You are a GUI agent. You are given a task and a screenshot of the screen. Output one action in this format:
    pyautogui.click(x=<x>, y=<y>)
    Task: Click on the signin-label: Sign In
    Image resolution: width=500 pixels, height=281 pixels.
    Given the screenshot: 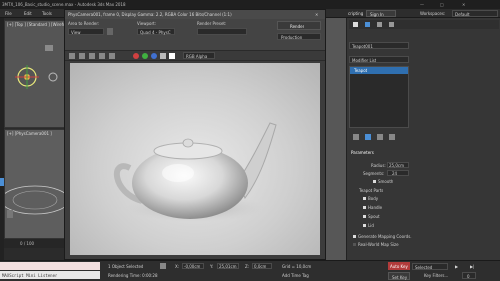 What is the action you would take?
    pyautogui.click(x=377, y=14)
    